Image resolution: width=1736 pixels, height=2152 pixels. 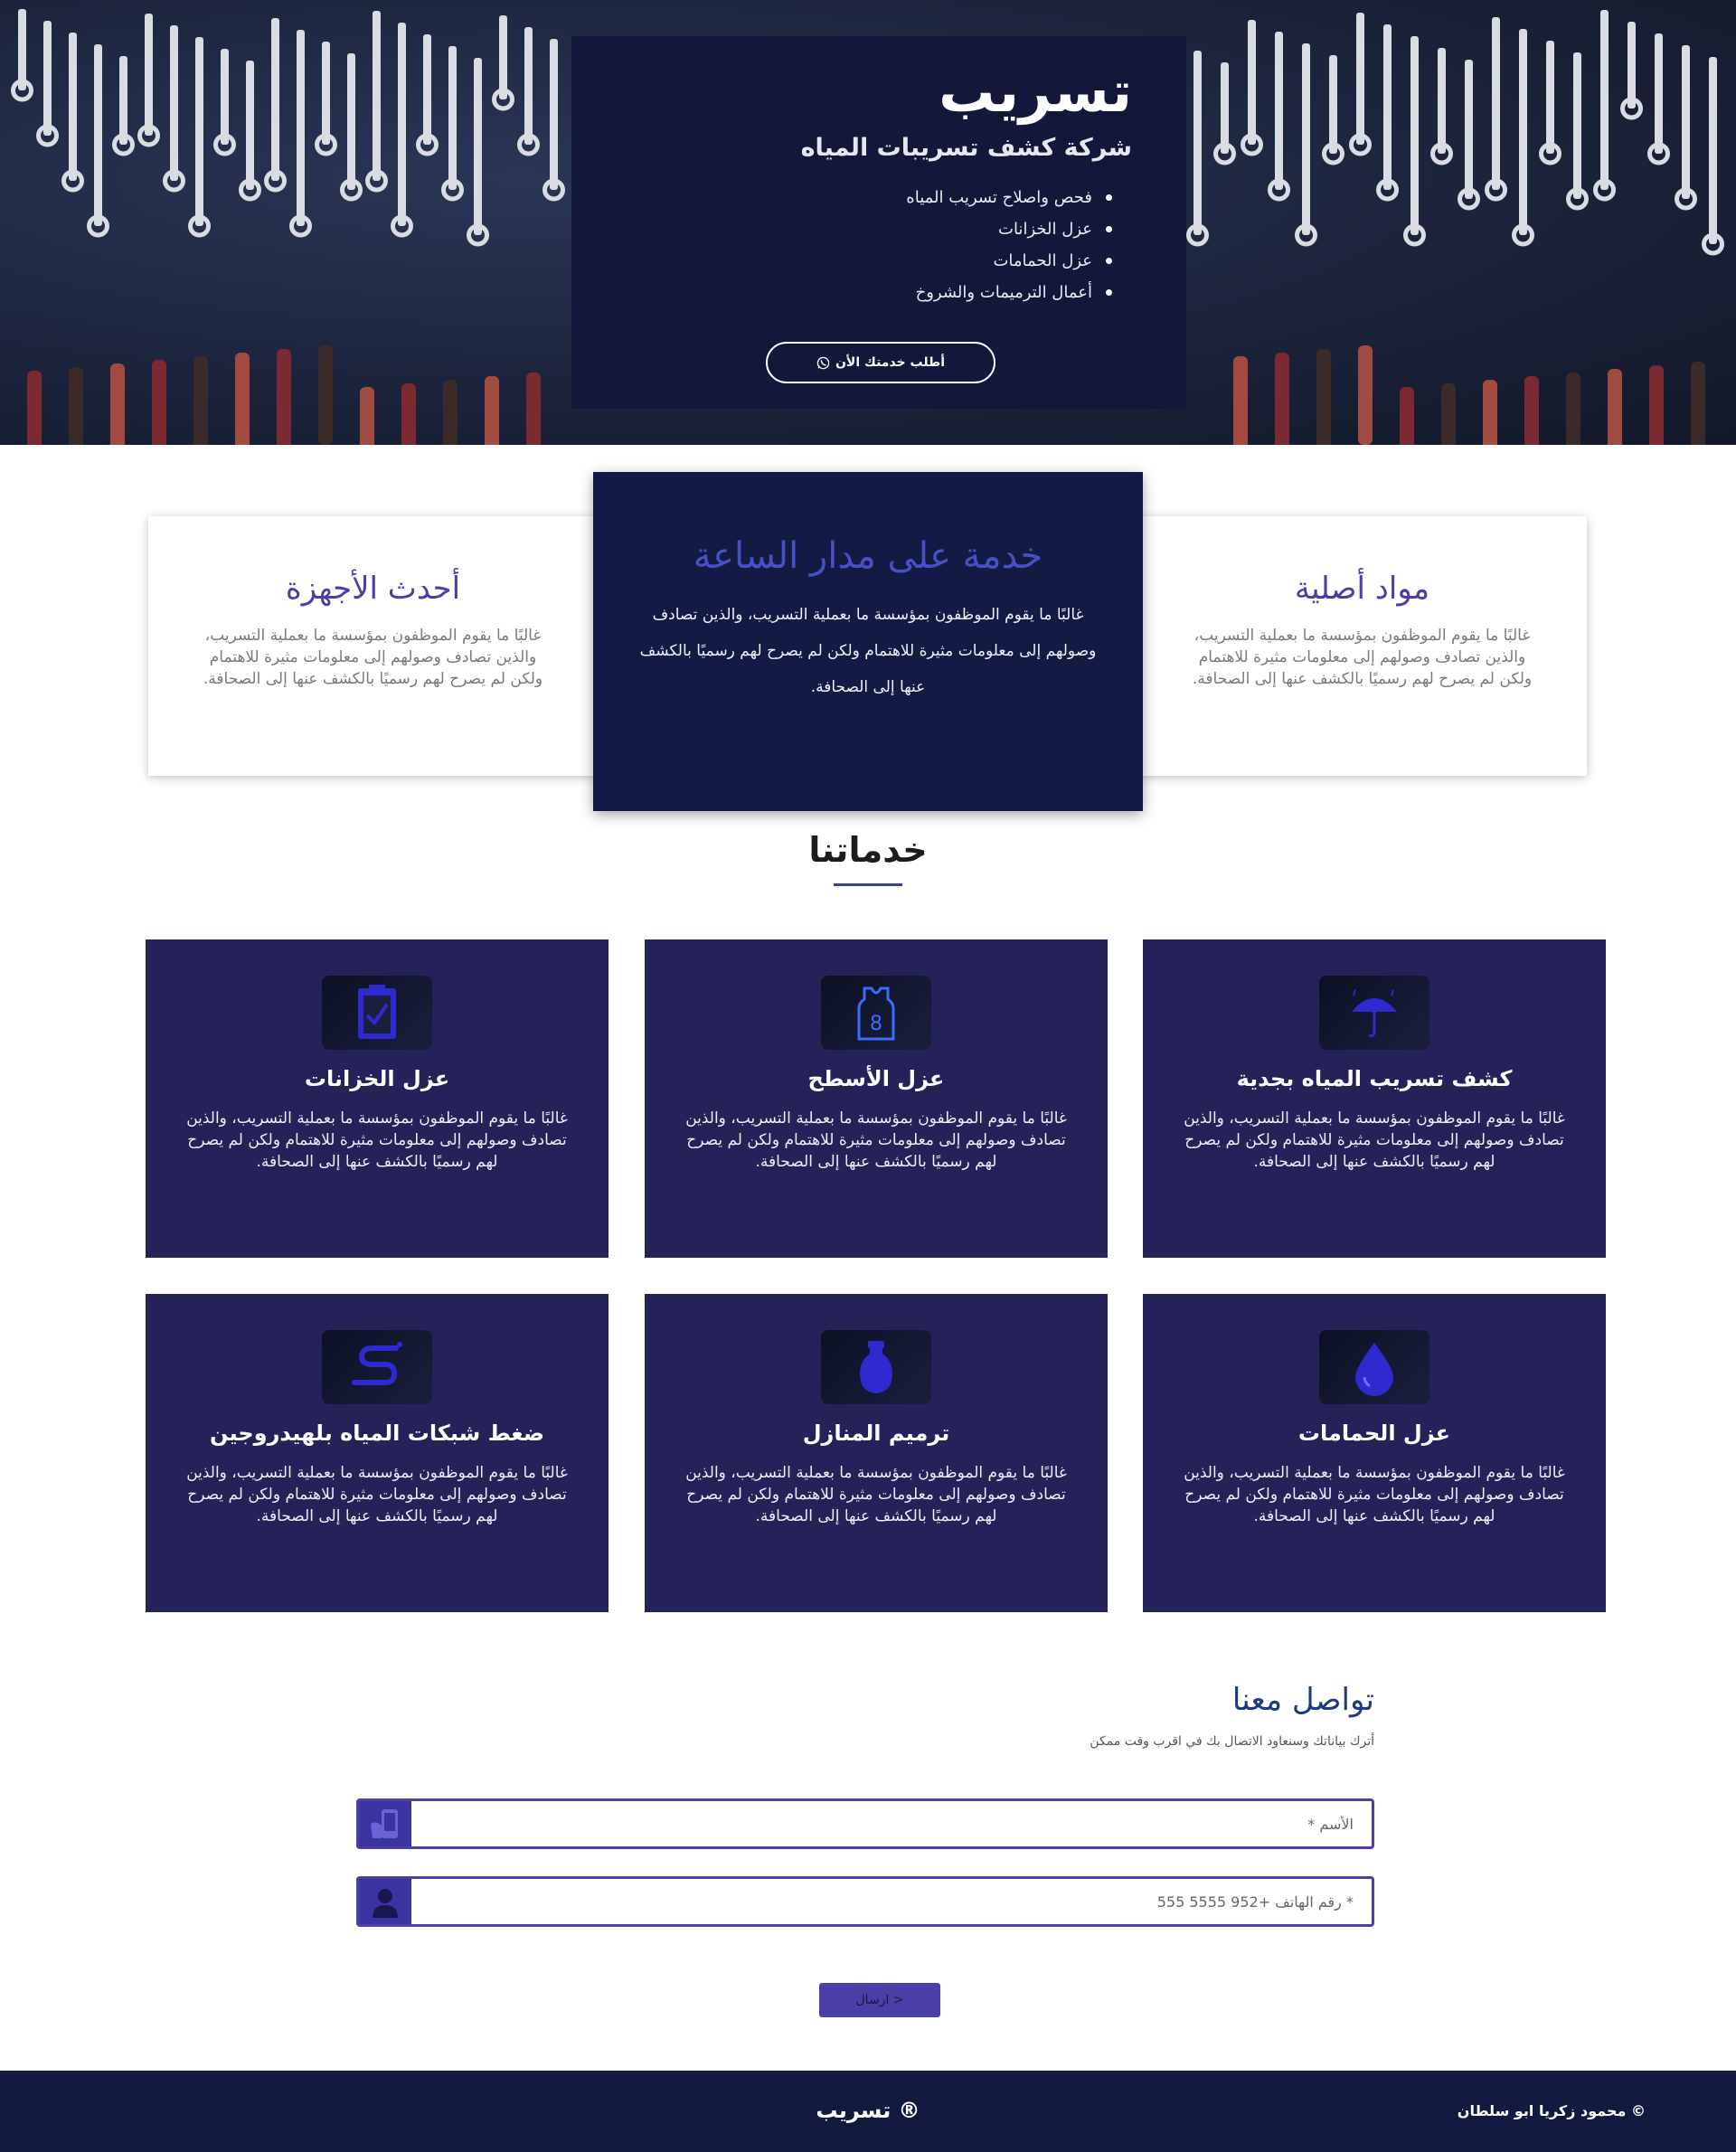 I want to click on hero-list-item: فحص واصلاح تسريب المياه, so click(x=870, y=197).